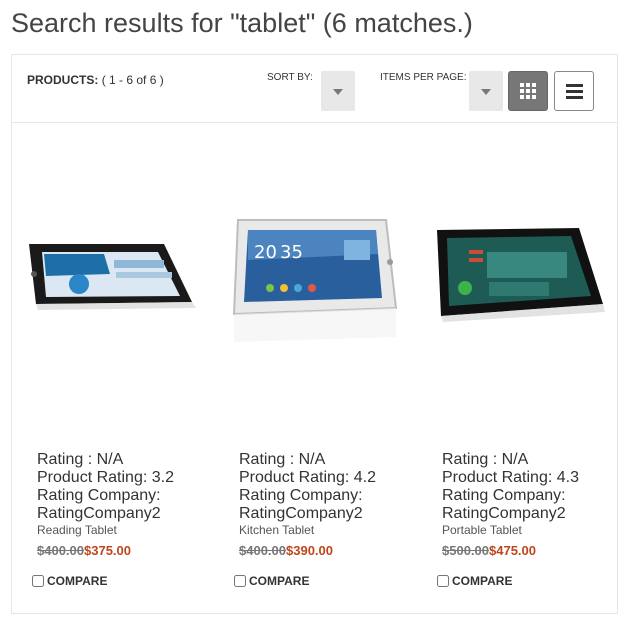  What do you see at coordinates (114, 262) in the screenshot?
I see `product-image-reading-tablet` at bounding box center [114, 262].